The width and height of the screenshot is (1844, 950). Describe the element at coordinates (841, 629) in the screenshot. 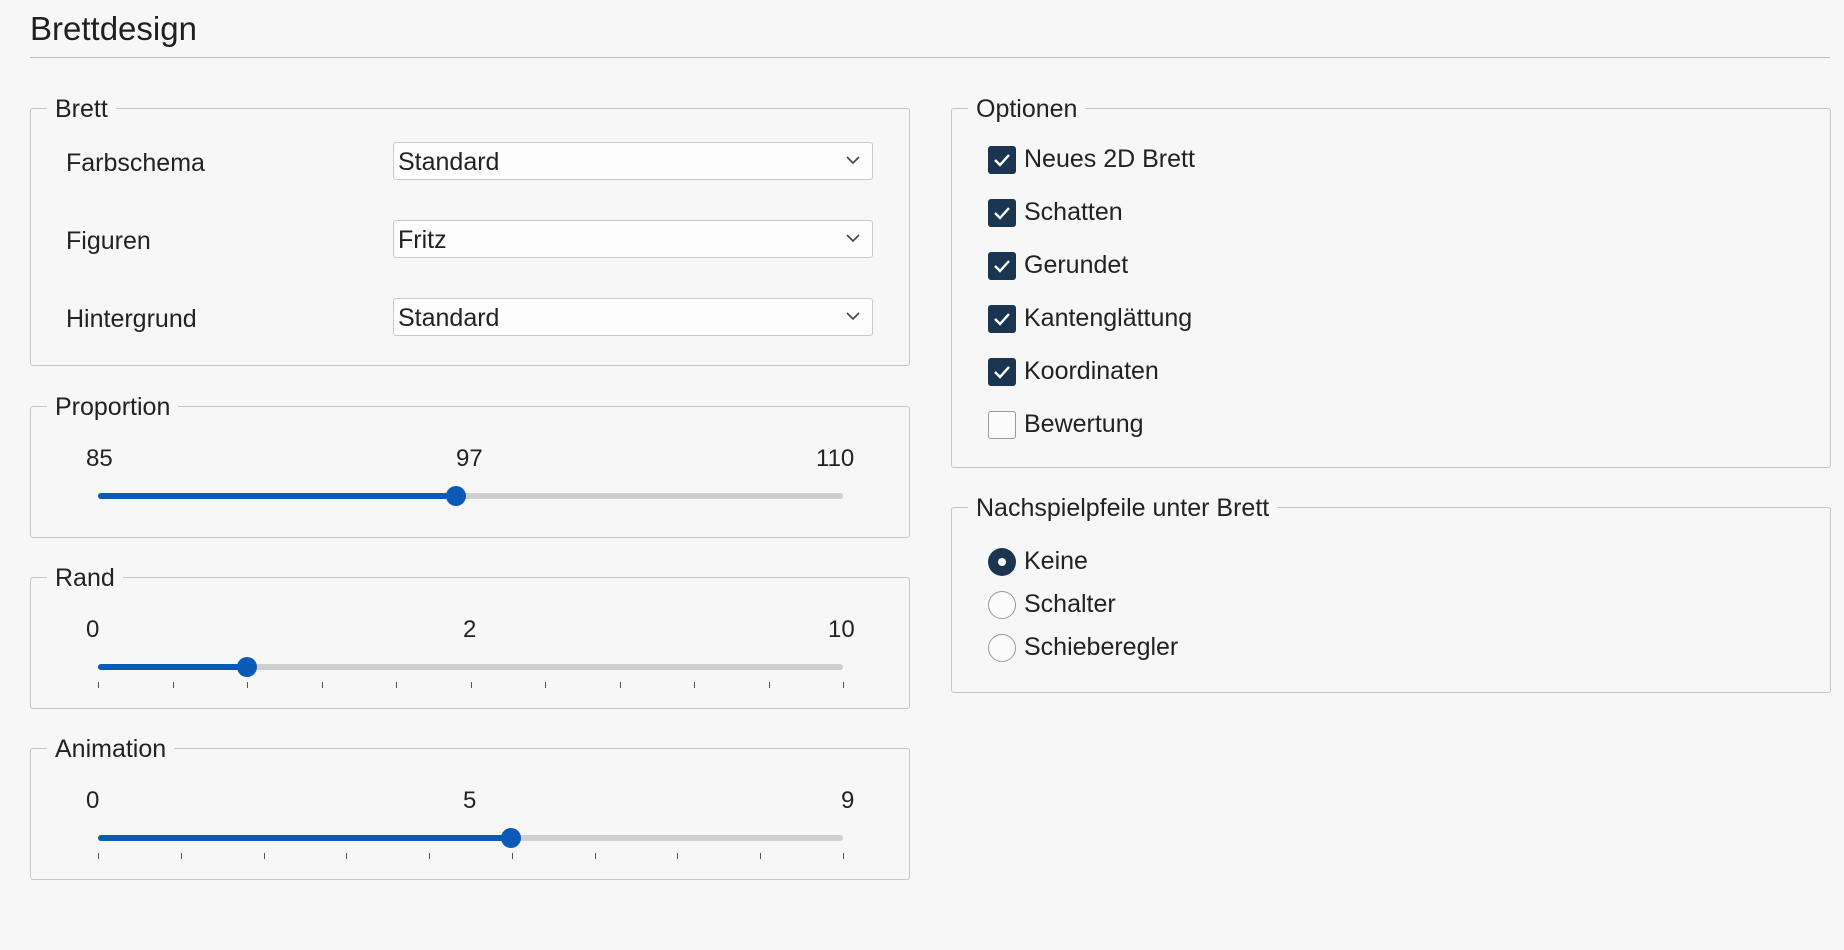

I see `border-max: 10` at that location.